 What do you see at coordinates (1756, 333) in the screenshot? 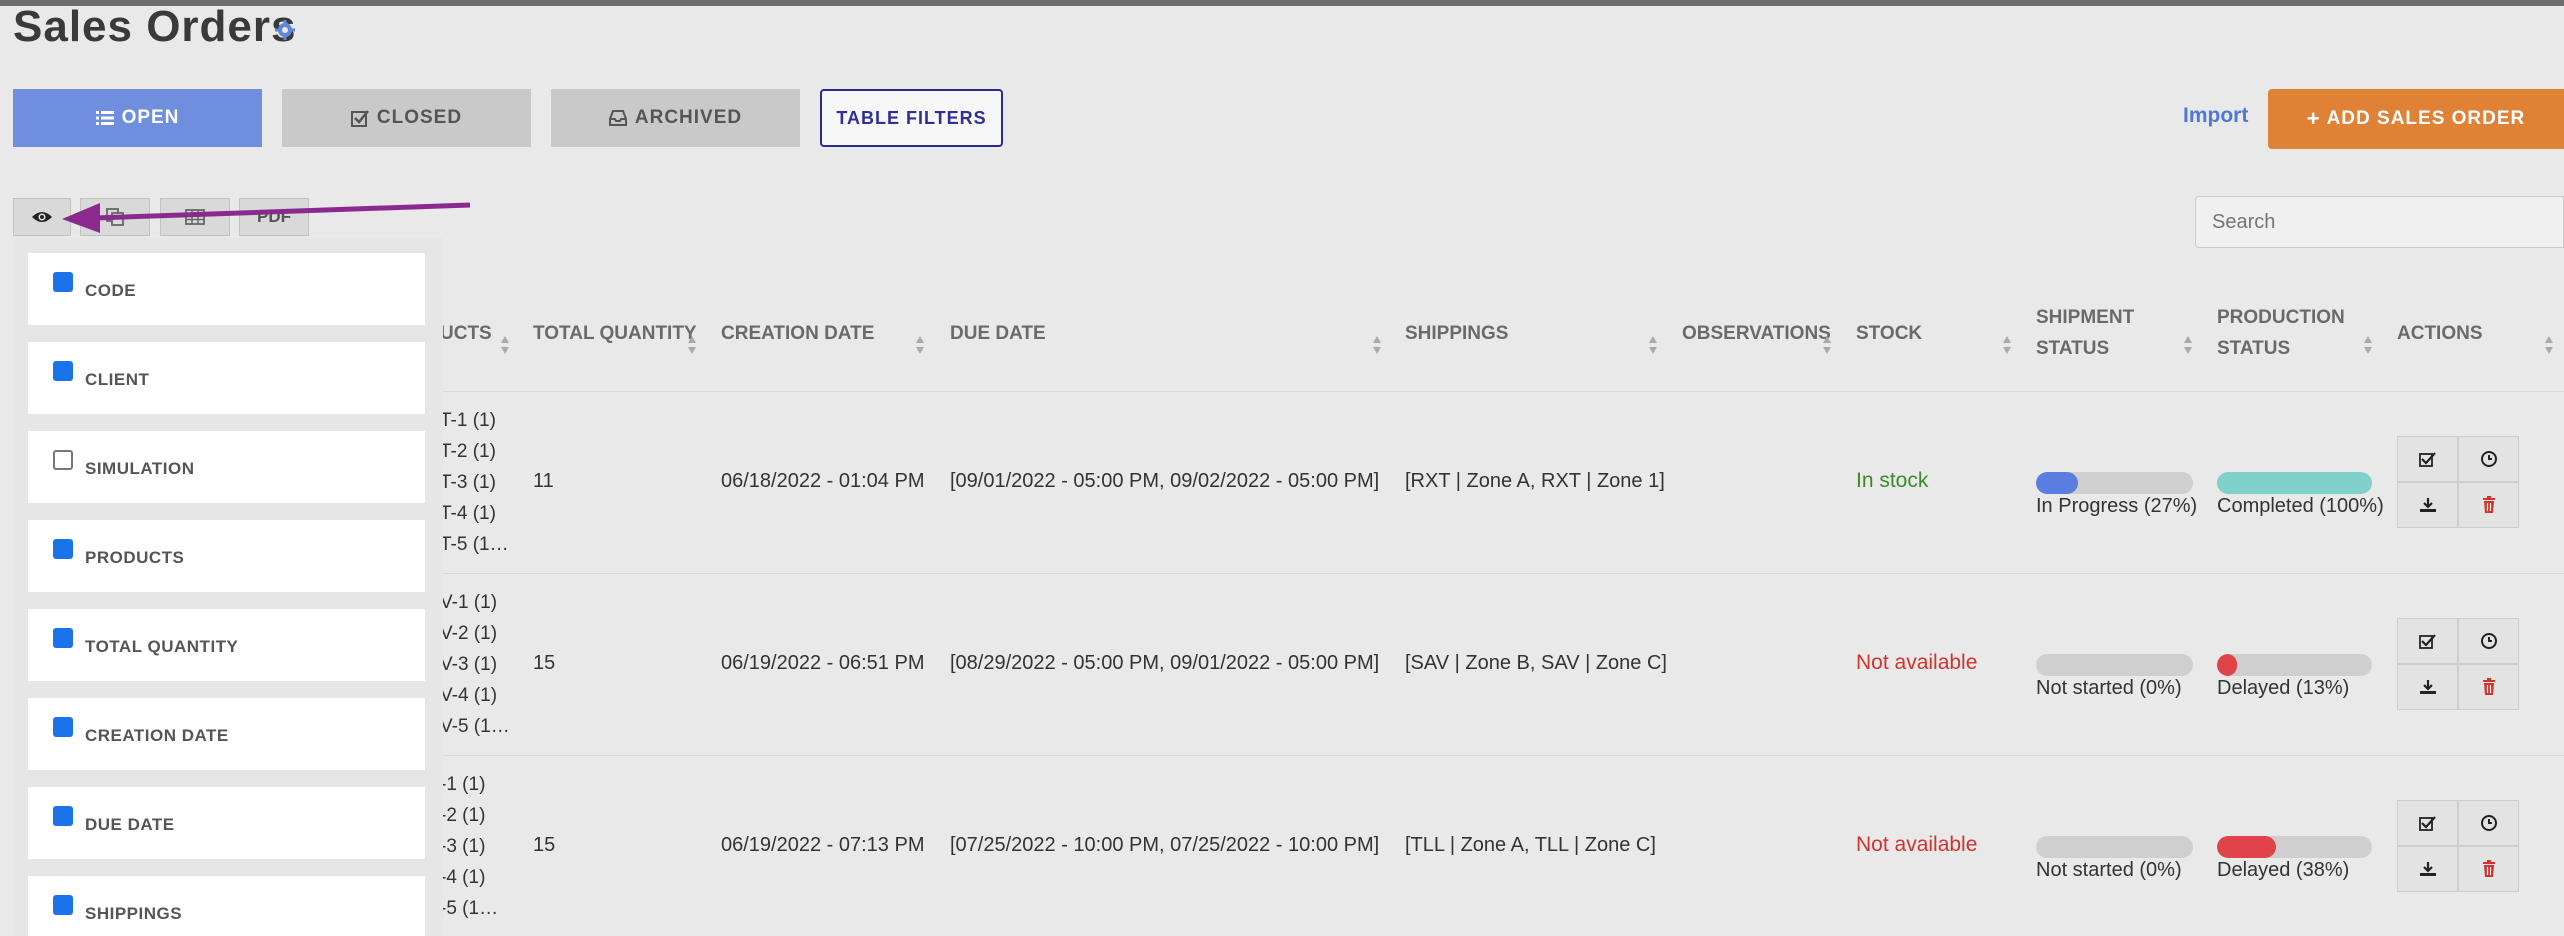
I see `column-header-observations: OBSERVATIONS` at bounding box center [1756, 333].